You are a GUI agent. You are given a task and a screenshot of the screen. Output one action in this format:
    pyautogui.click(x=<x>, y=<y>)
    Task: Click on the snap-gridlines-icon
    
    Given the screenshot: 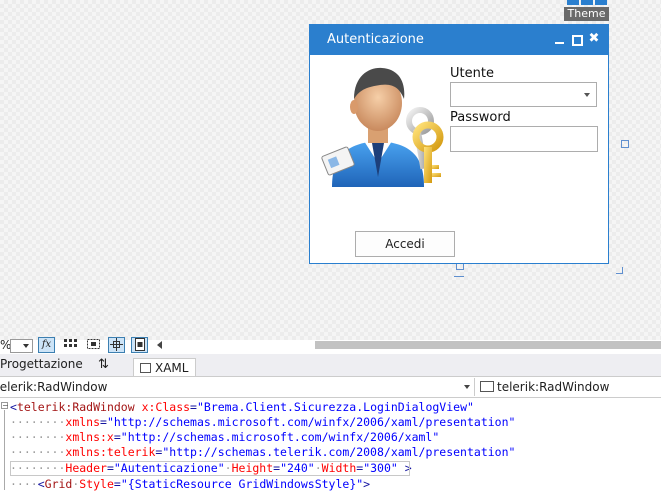 What is the action you would take?
    pyautogui.click(x=93, y=345)
    